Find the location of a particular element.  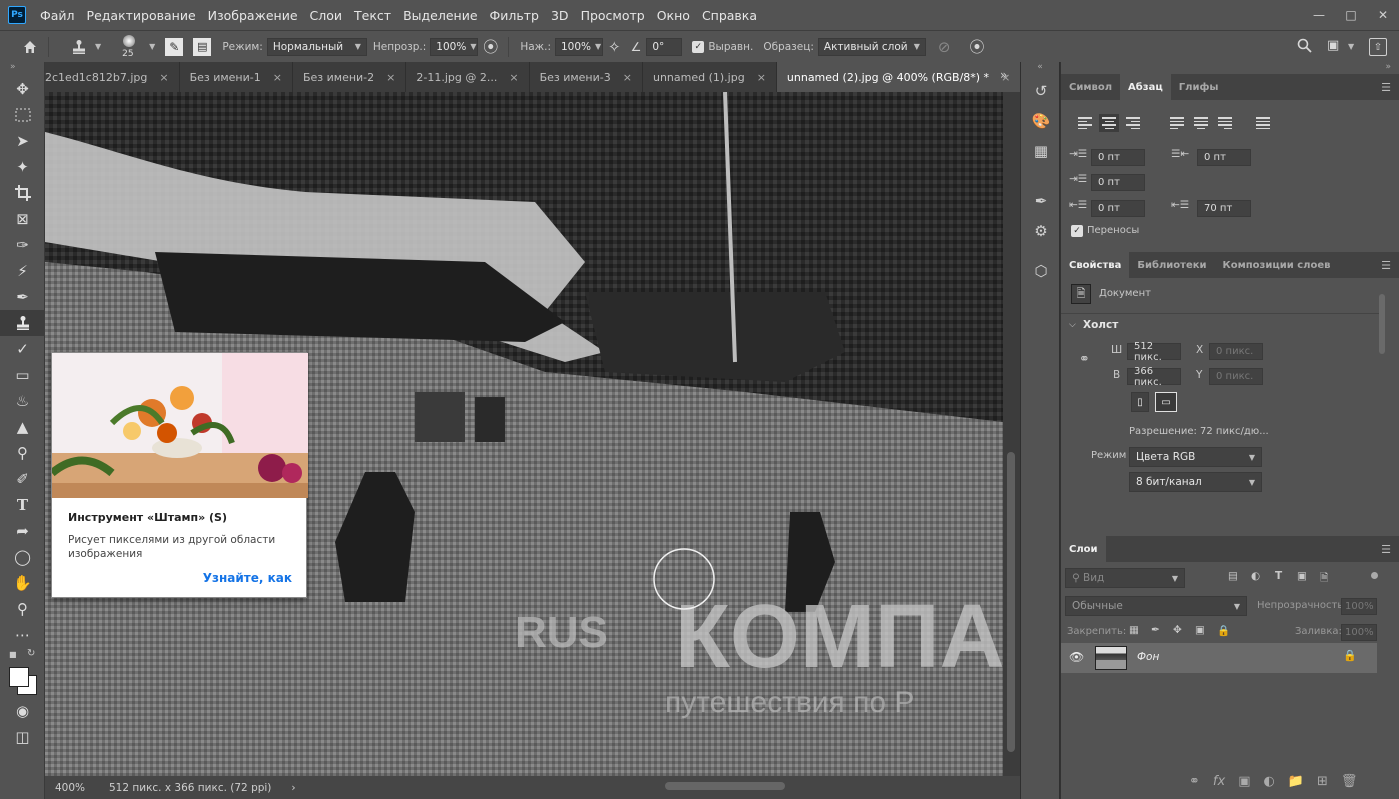

panels-collapse-icon: » is located at coordinates (1230, 68).